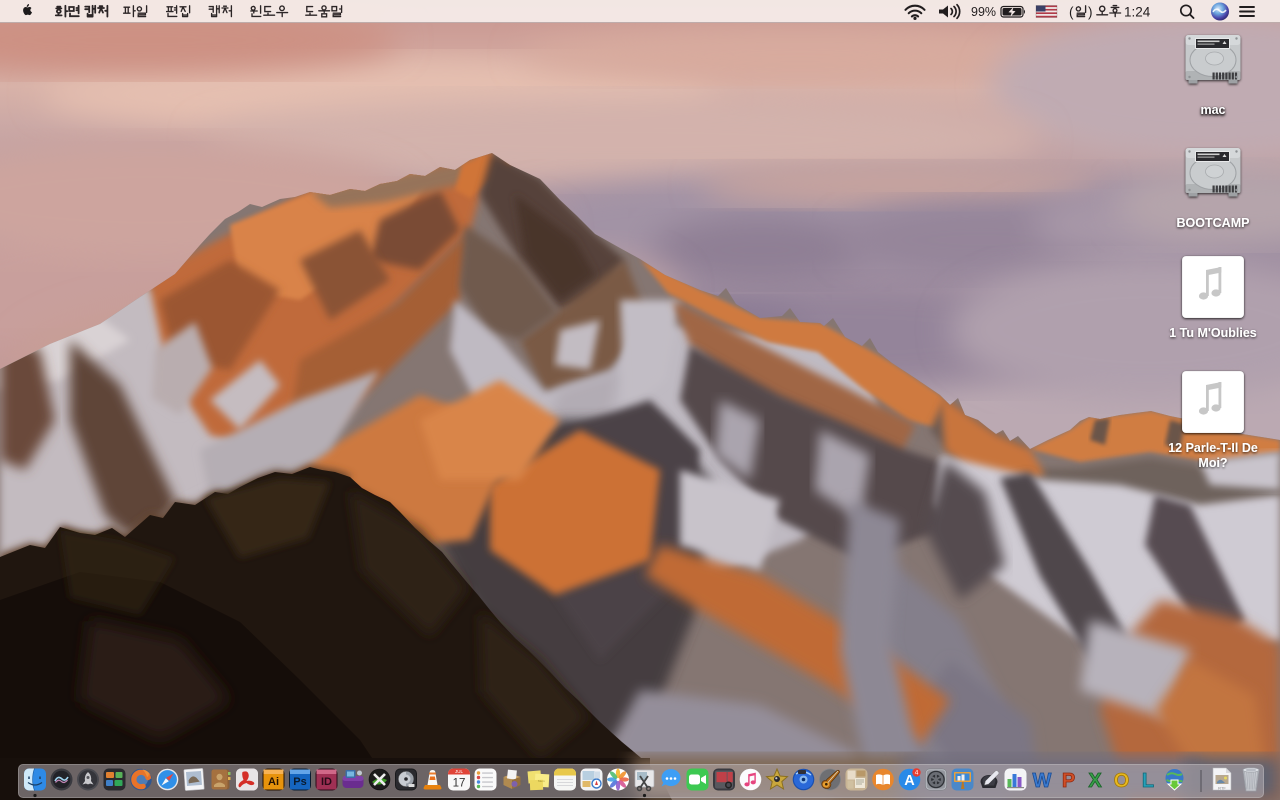 Image resolution: width=1280 pixels, height=800 pixels. I want to click on svg-text: X, so click(1095, 781).